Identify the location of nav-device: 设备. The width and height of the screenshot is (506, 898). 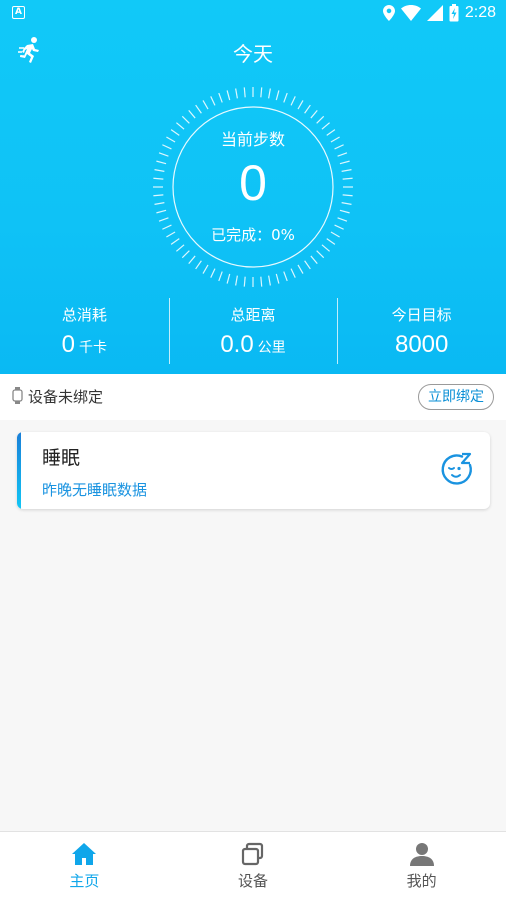
(253, 865).